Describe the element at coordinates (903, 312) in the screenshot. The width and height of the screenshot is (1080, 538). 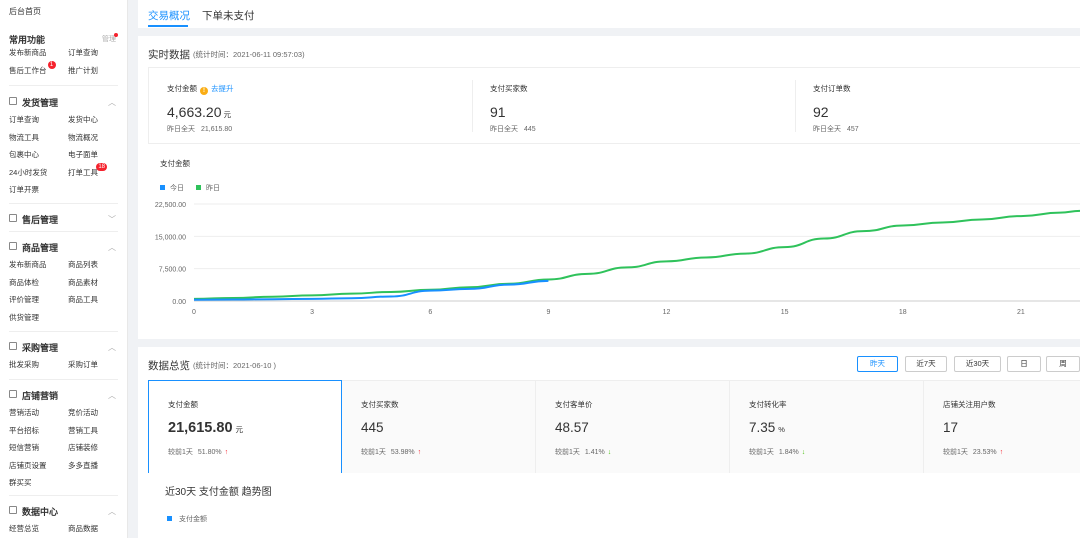
I see `x-tick-label: 18` at that location.